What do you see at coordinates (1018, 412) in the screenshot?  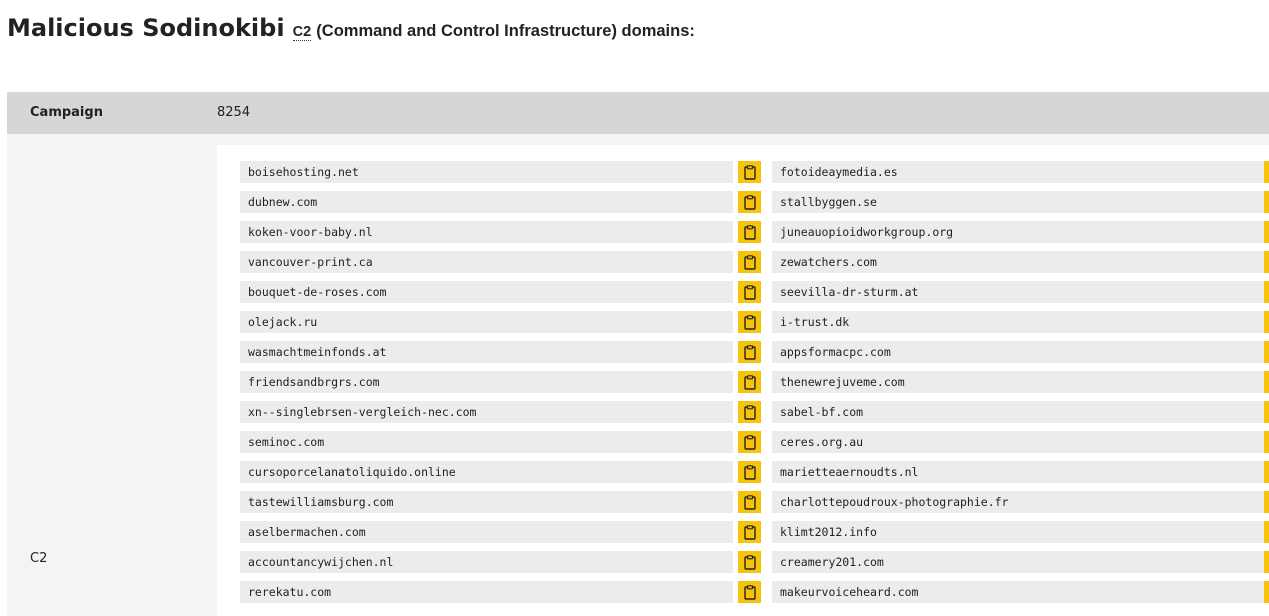 I see `domain-cell: sabel-bf.com` at bounding box center [1018, 412].